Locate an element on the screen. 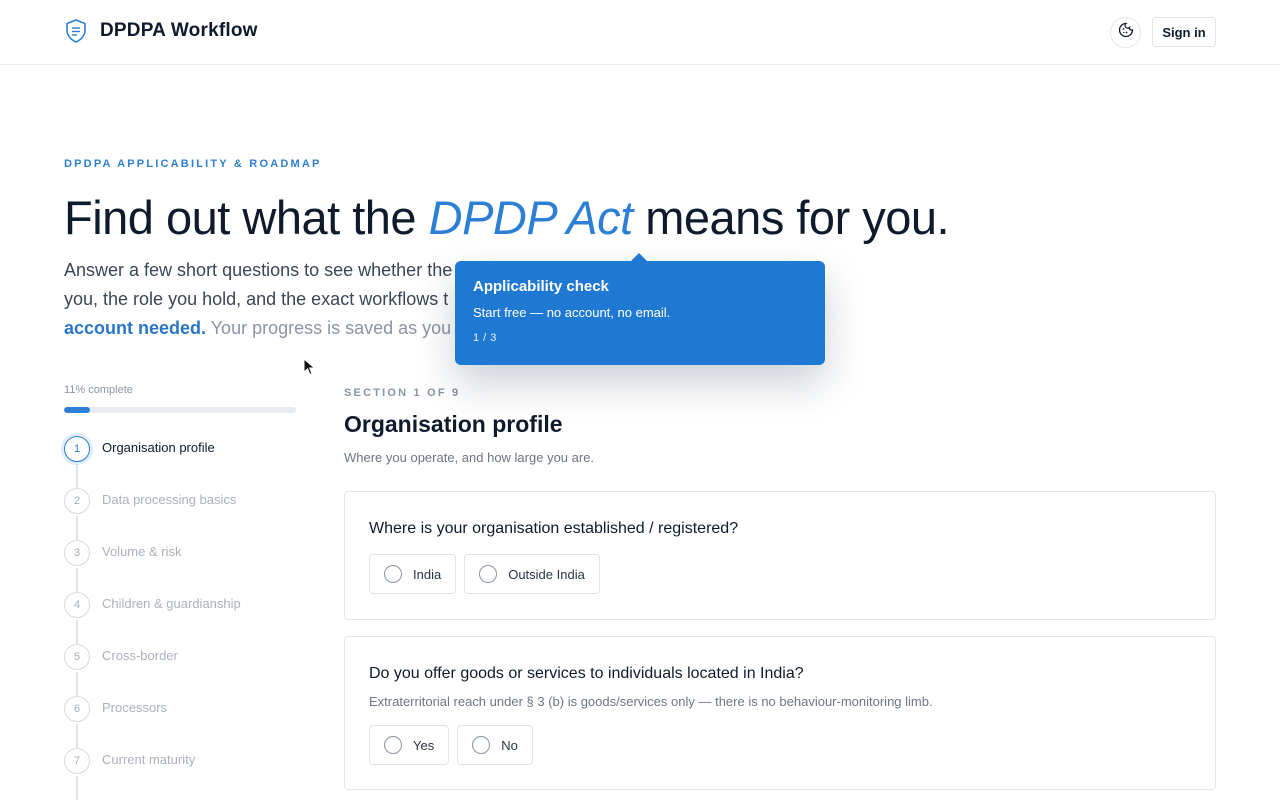 This screenshot has width=1280, height=800. radio-option: India is located at coordinates (413, 574).